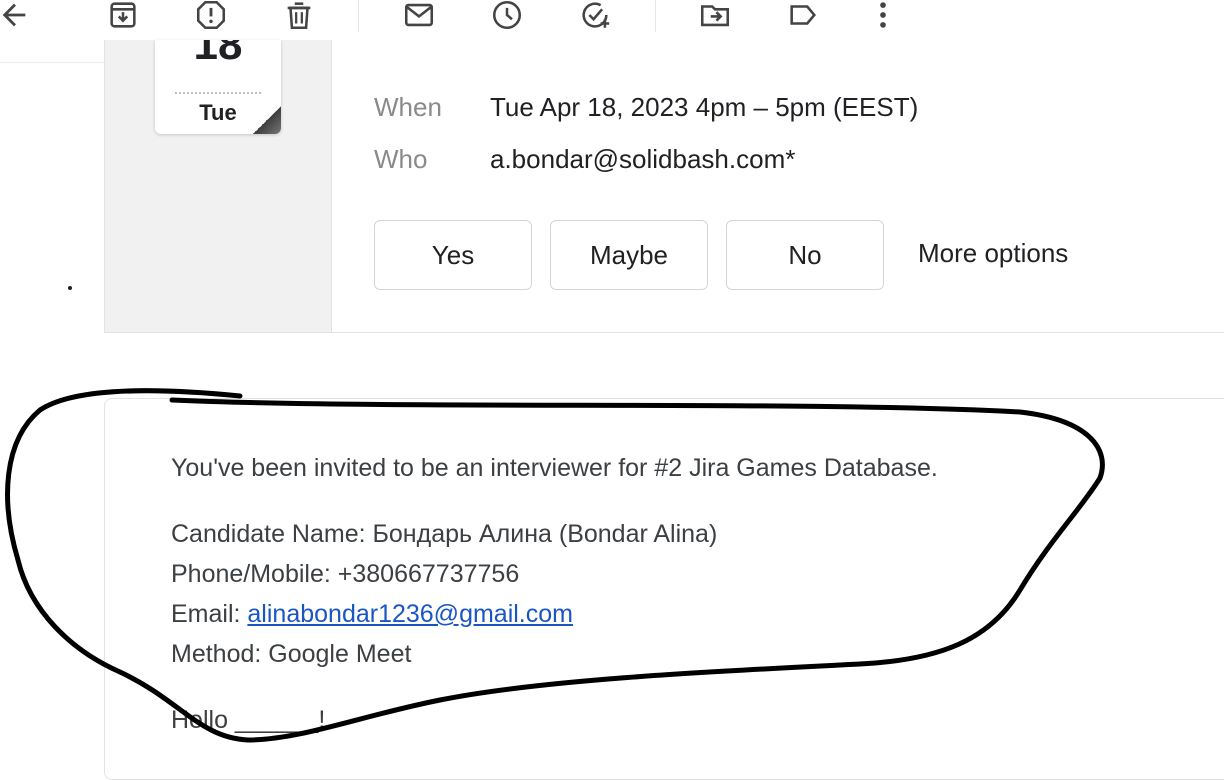 The image size is (1224, 780). Describe the element at coordinates (299, 16) in the screenshot. I see `delete-icon` at that location.